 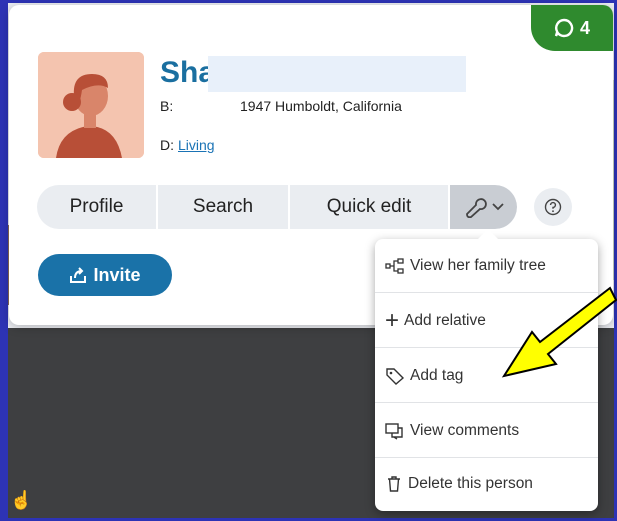 What do you see at coordinates (97, 207) in the screenshot?
I see `profile-button: Profile` at bounding box center [97, 207].